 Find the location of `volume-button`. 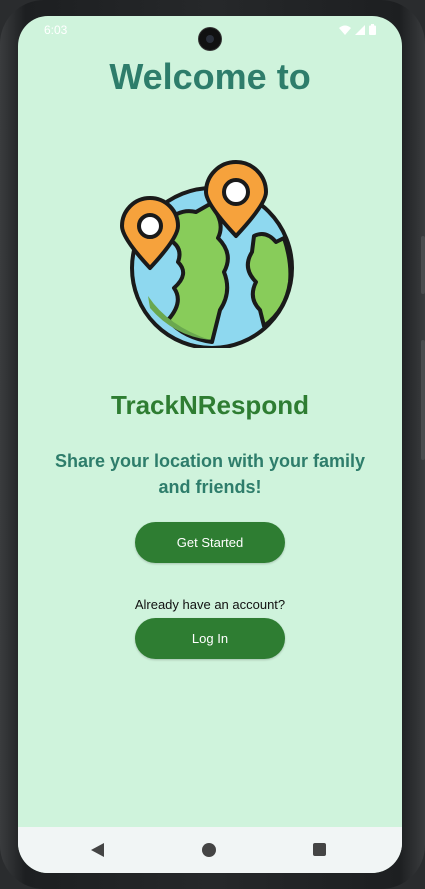

volume-button is located at coordinates (423, 400).